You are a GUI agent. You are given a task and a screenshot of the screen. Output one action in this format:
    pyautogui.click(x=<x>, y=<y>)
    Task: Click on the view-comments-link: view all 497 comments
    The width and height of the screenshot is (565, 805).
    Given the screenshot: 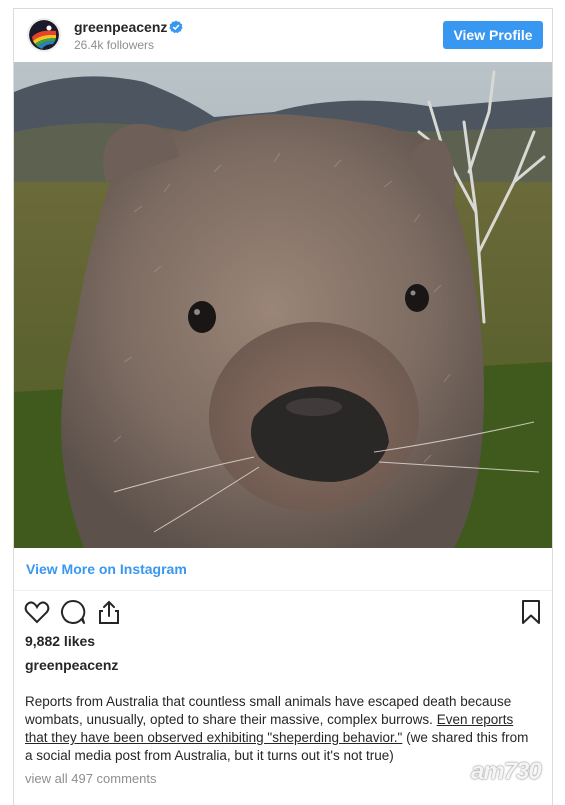 What is the action you would take?
    pyautogui.click(x=91, y=778)
    